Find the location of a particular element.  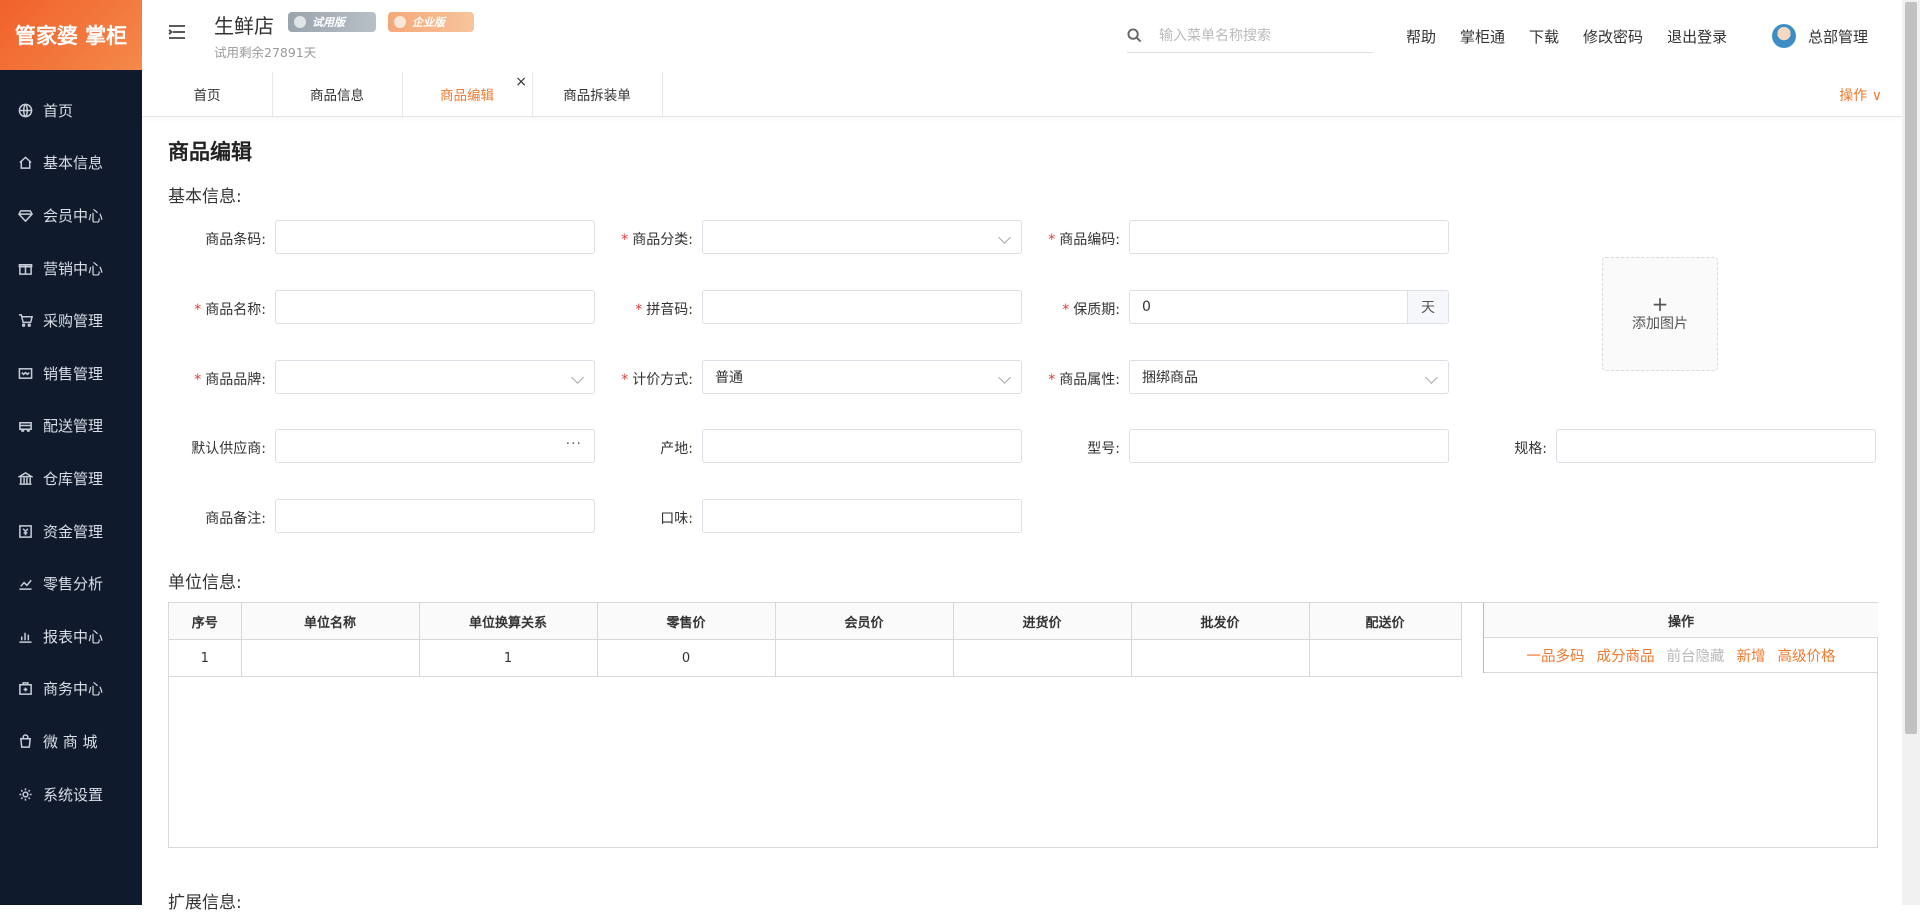

search-input is located at coordinates (1264, 36).